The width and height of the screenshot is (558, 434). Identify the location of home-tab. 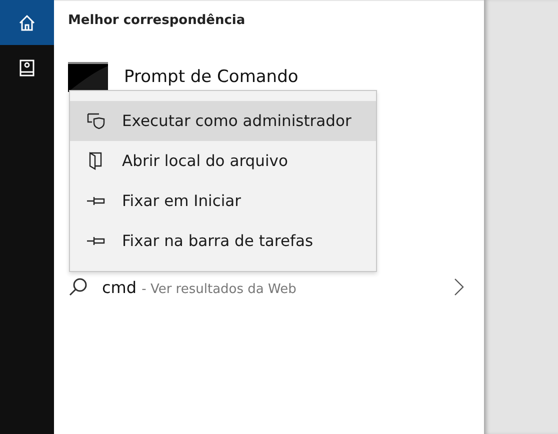
(27, 22).